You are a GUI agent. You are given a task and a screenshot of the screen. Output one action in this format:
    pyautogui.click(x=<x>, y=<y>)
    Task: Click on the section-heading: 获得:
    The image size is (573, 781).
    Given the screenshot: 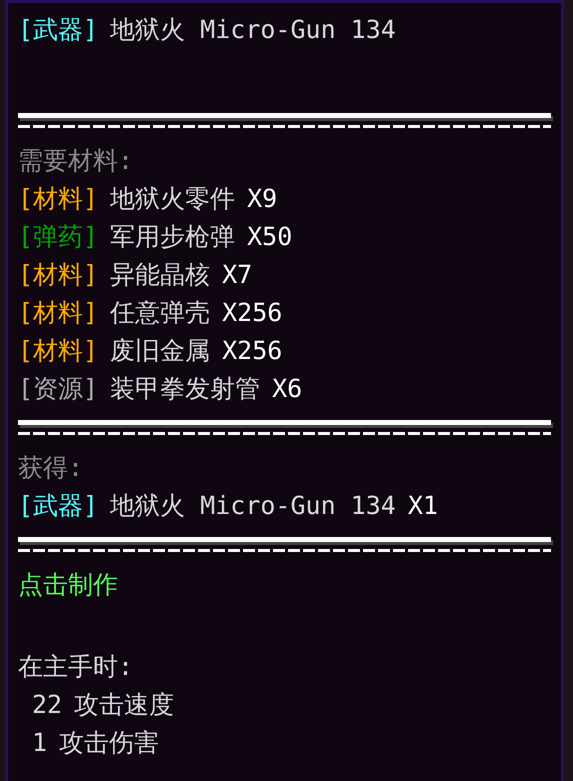 What is the action you would take?
    pyautogui.click(x=51, y=468)
    